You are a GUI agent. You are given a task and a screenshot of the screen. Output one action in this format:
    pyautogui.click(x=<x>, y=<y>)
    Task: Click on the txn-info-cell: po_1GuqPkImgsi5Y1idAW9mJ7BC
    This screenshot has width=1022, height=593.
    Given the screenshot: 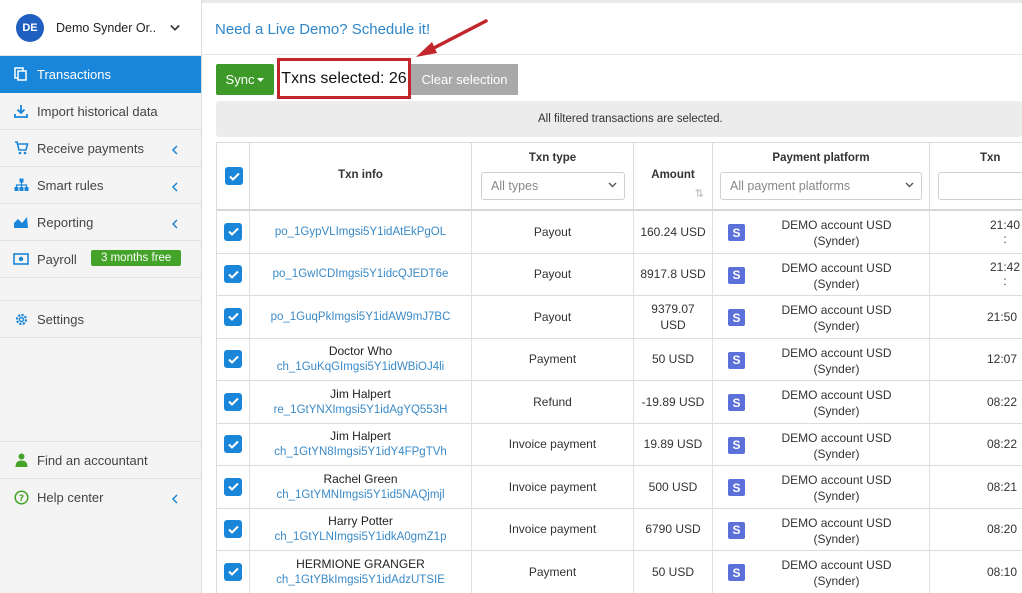 What is the action you would take?
    pyautogui.click(x=361, y=317)
    